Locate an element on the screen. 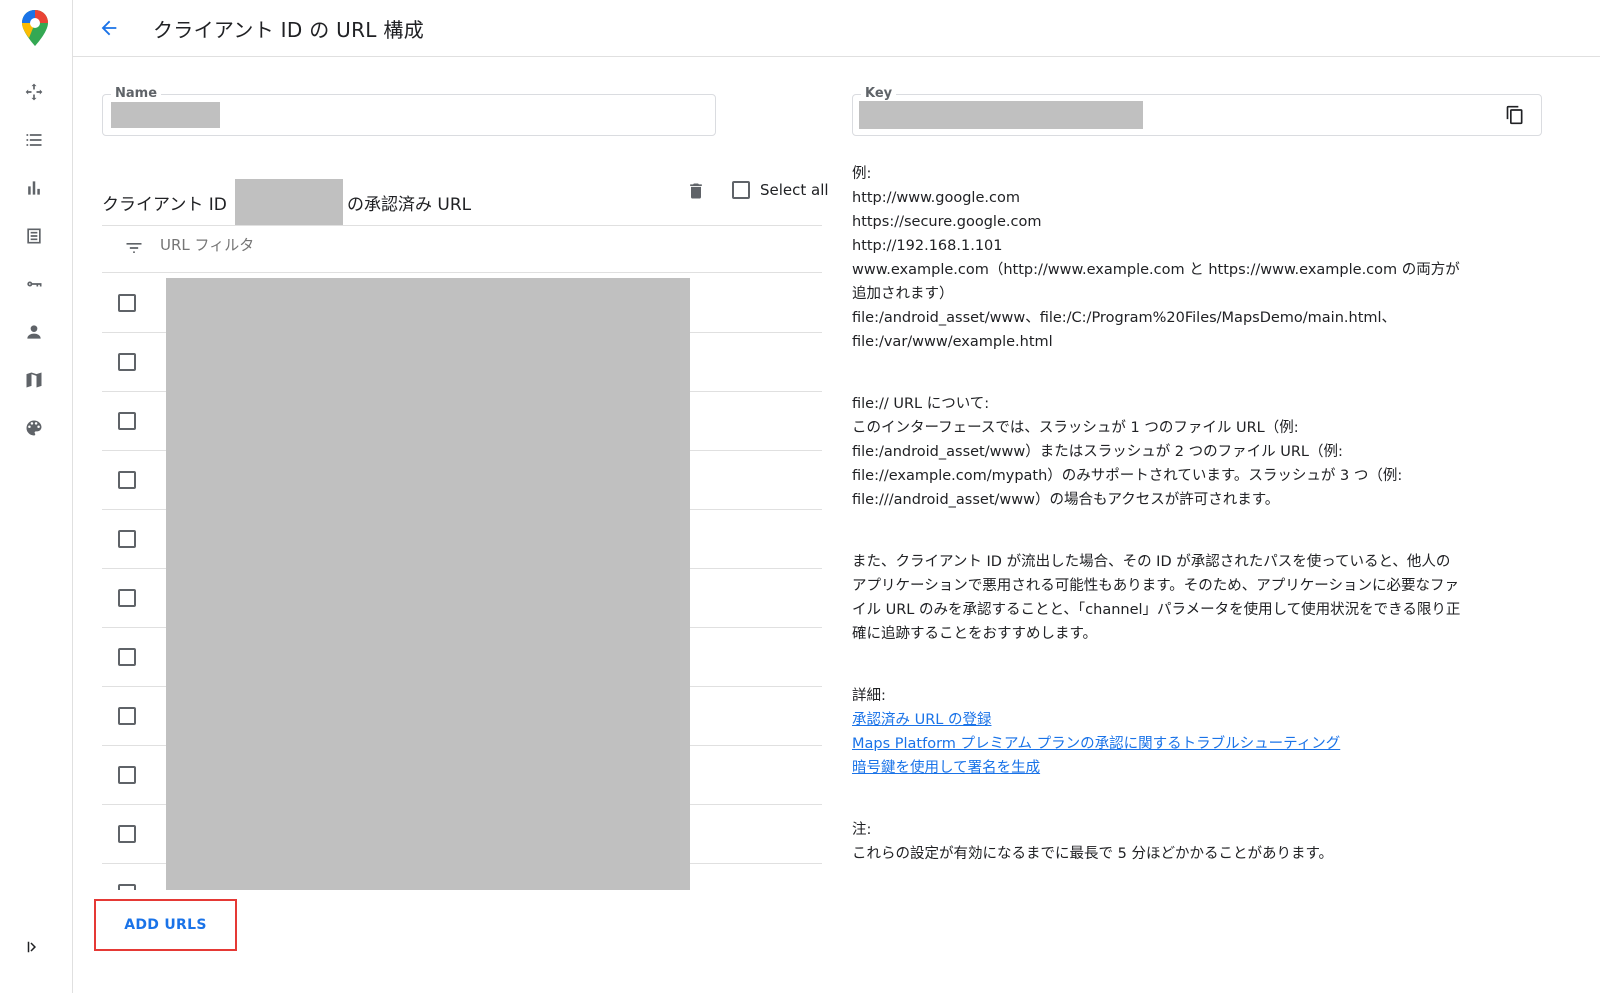  map-icon is located at coordinates (34, 380).